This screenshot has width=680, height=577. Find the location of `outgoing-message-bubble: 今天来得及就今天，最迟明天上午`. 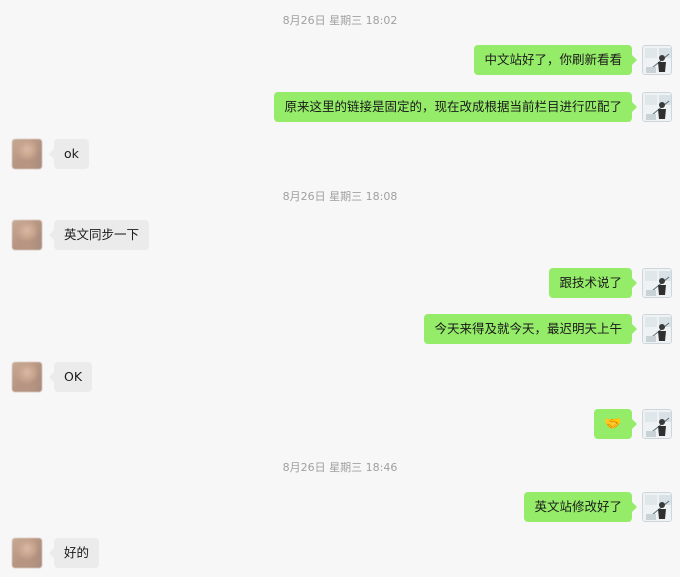

outgoing-message-bubble: 今天来得及就今天，最迟明天上午 is located at coordinates (530, 329).